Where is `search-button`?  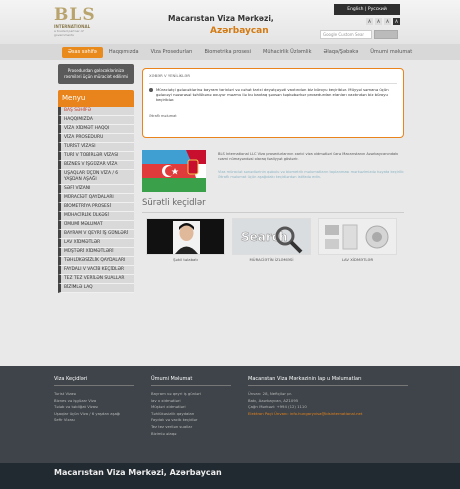 search-button is located at coordinates (386, 34).